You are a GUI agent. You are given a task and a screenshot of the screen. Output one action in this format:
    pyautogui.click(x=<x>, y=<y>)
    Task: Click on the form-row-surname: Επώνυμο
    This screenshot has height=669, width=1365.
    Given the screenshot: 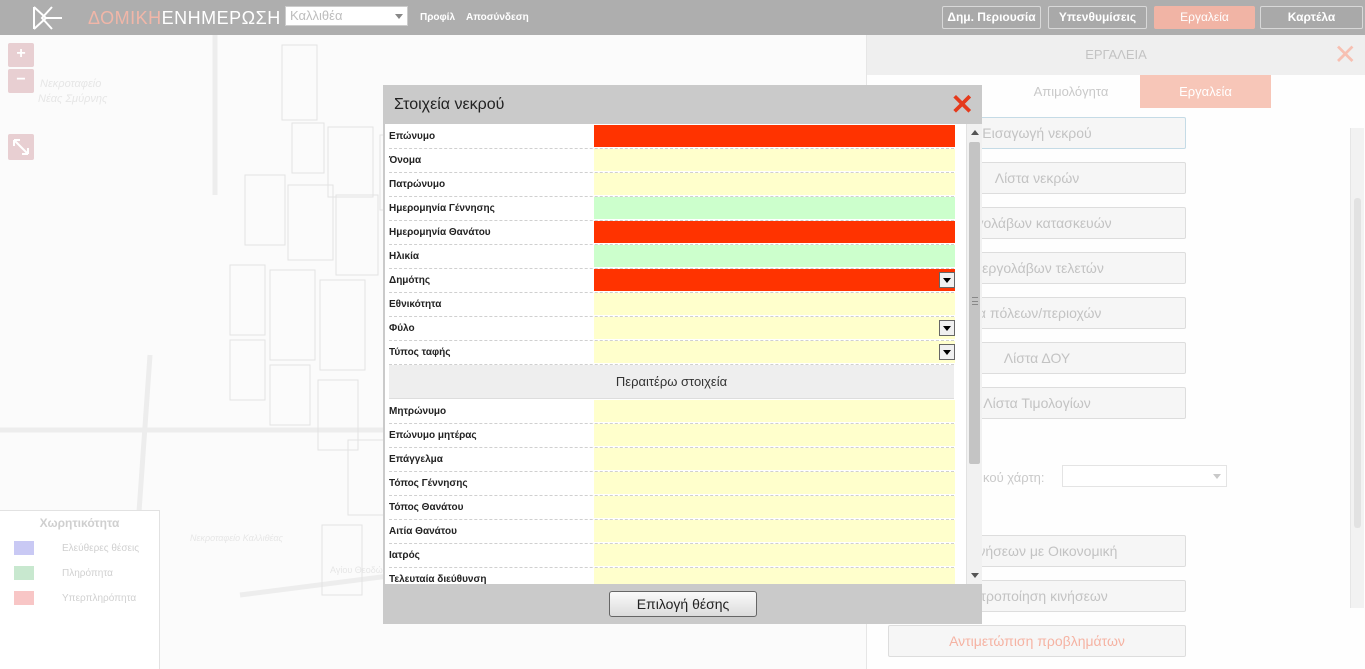 What is the action you would take?
    pyautogui.click(x=672, y=137)
    